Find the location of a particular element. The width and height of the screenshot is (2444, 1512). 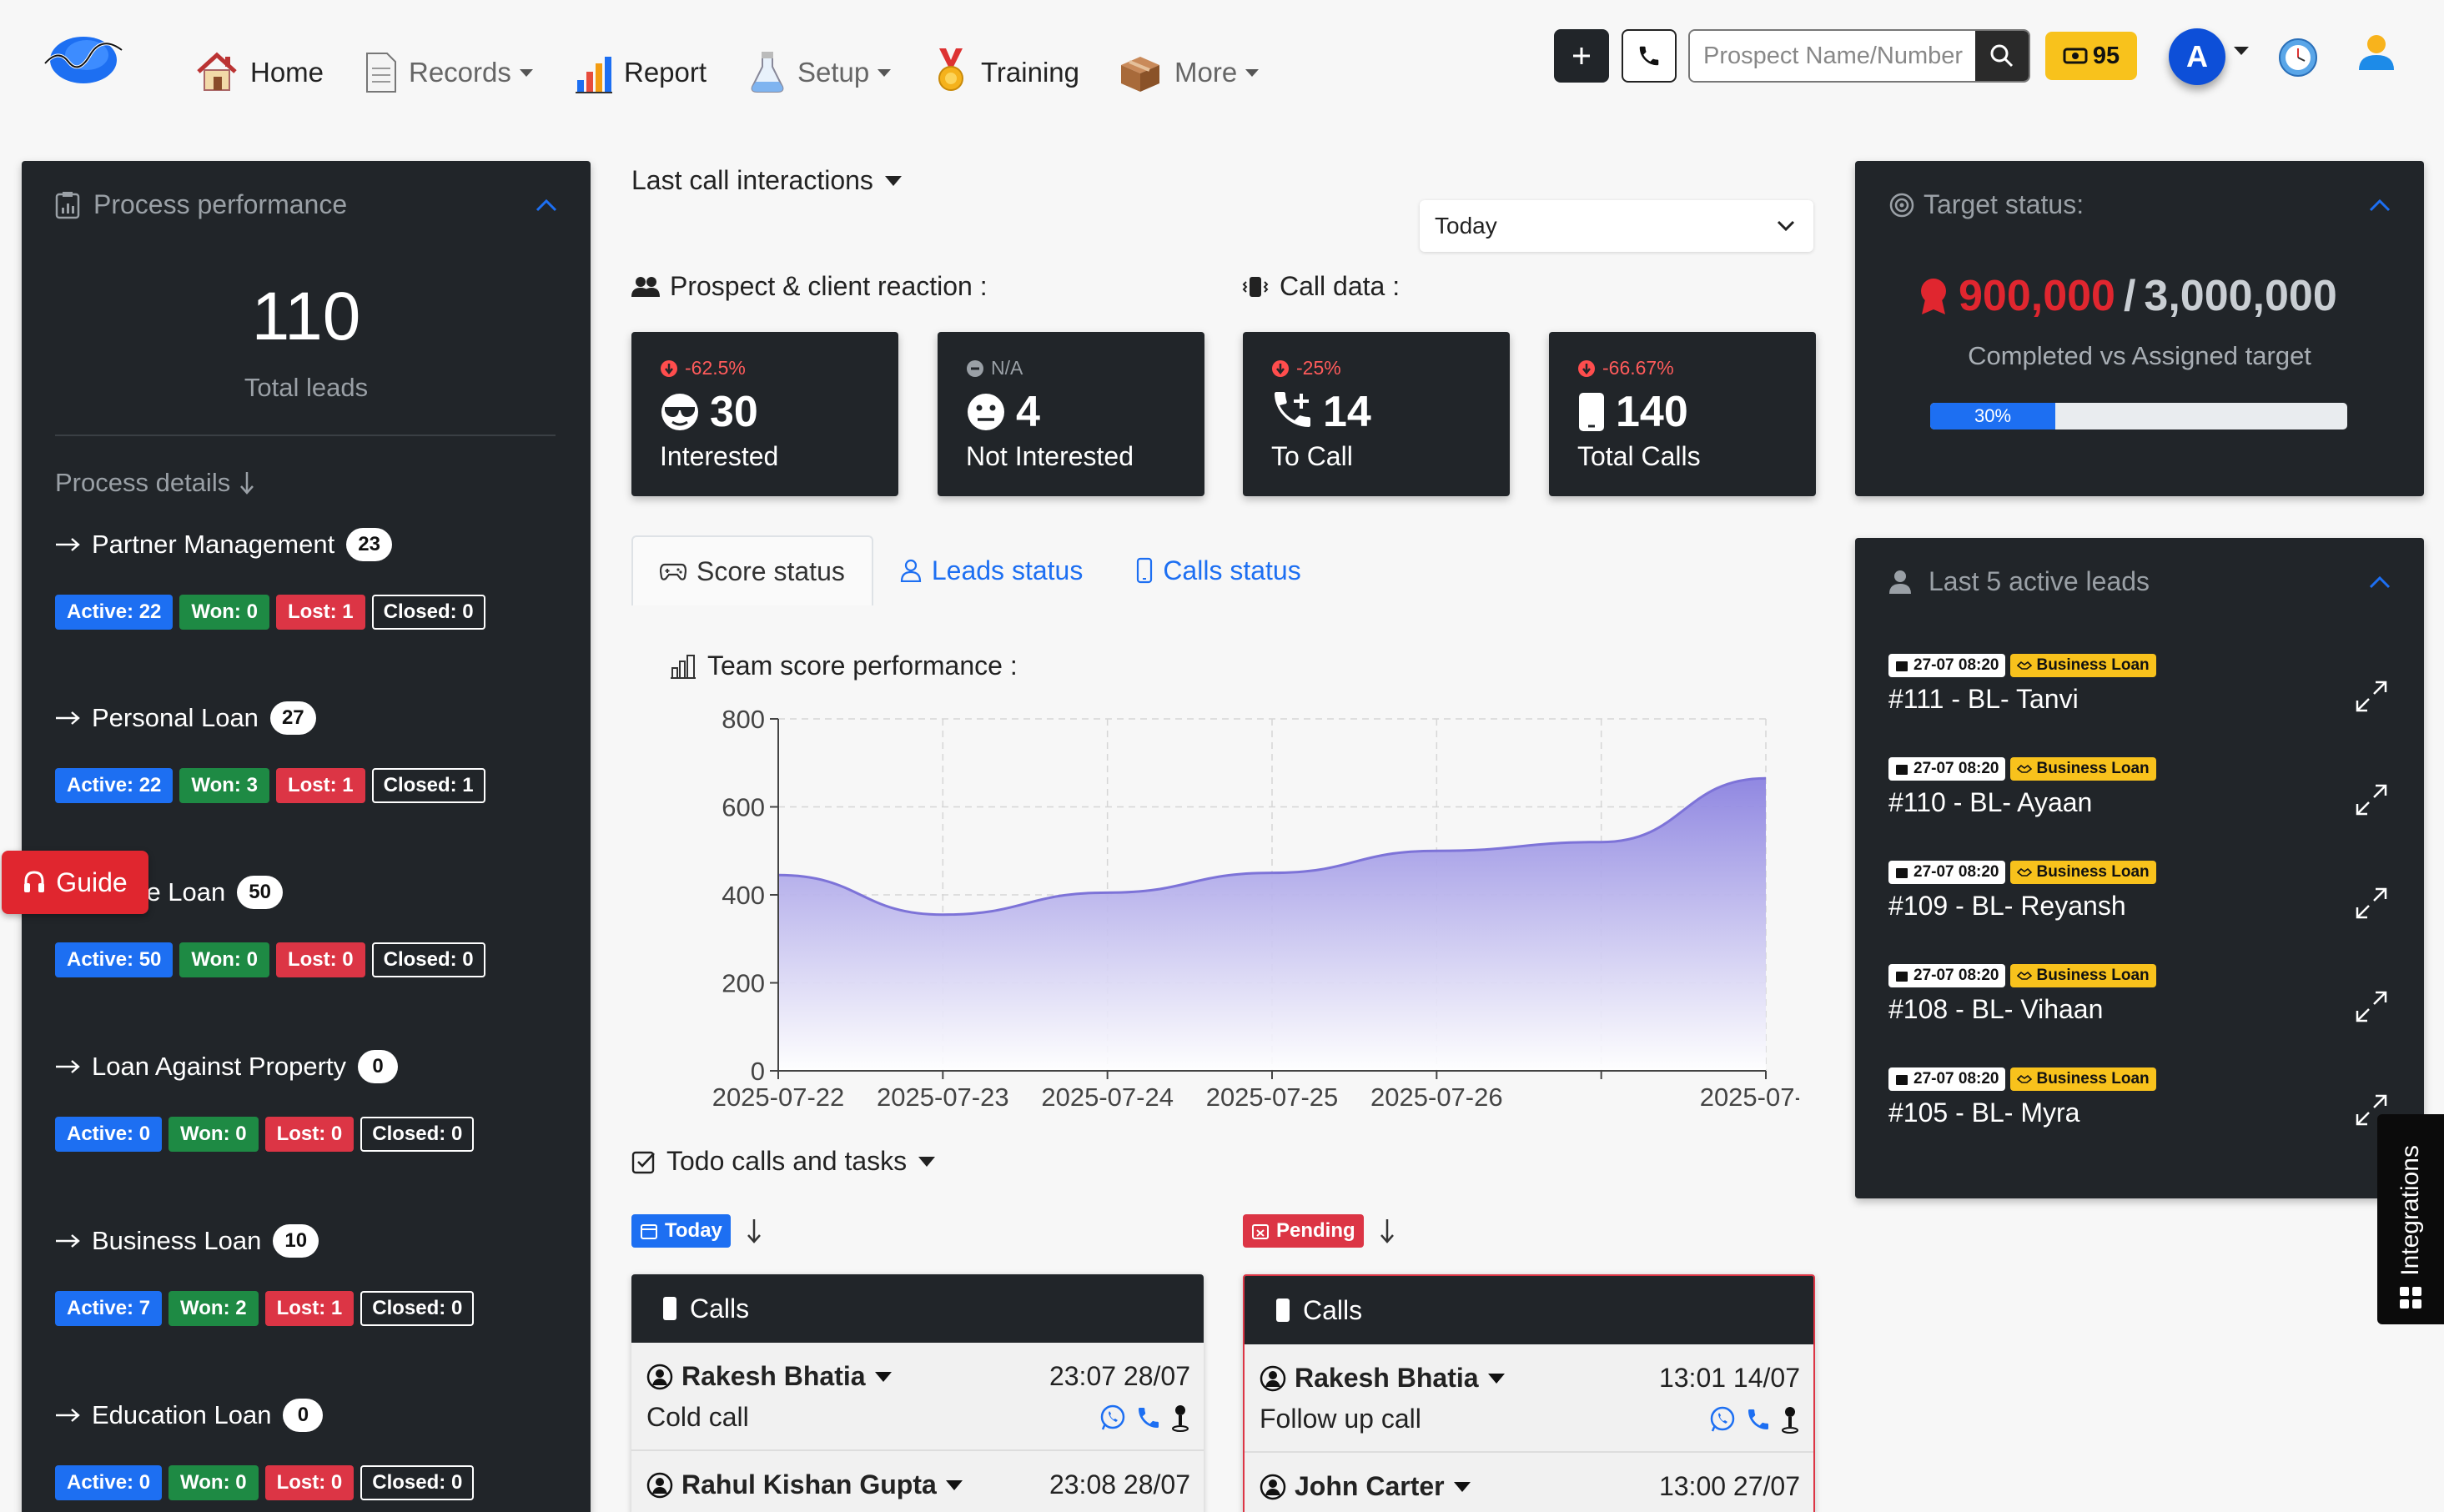

today-badge: Today is located at coordinates (681, 1231).